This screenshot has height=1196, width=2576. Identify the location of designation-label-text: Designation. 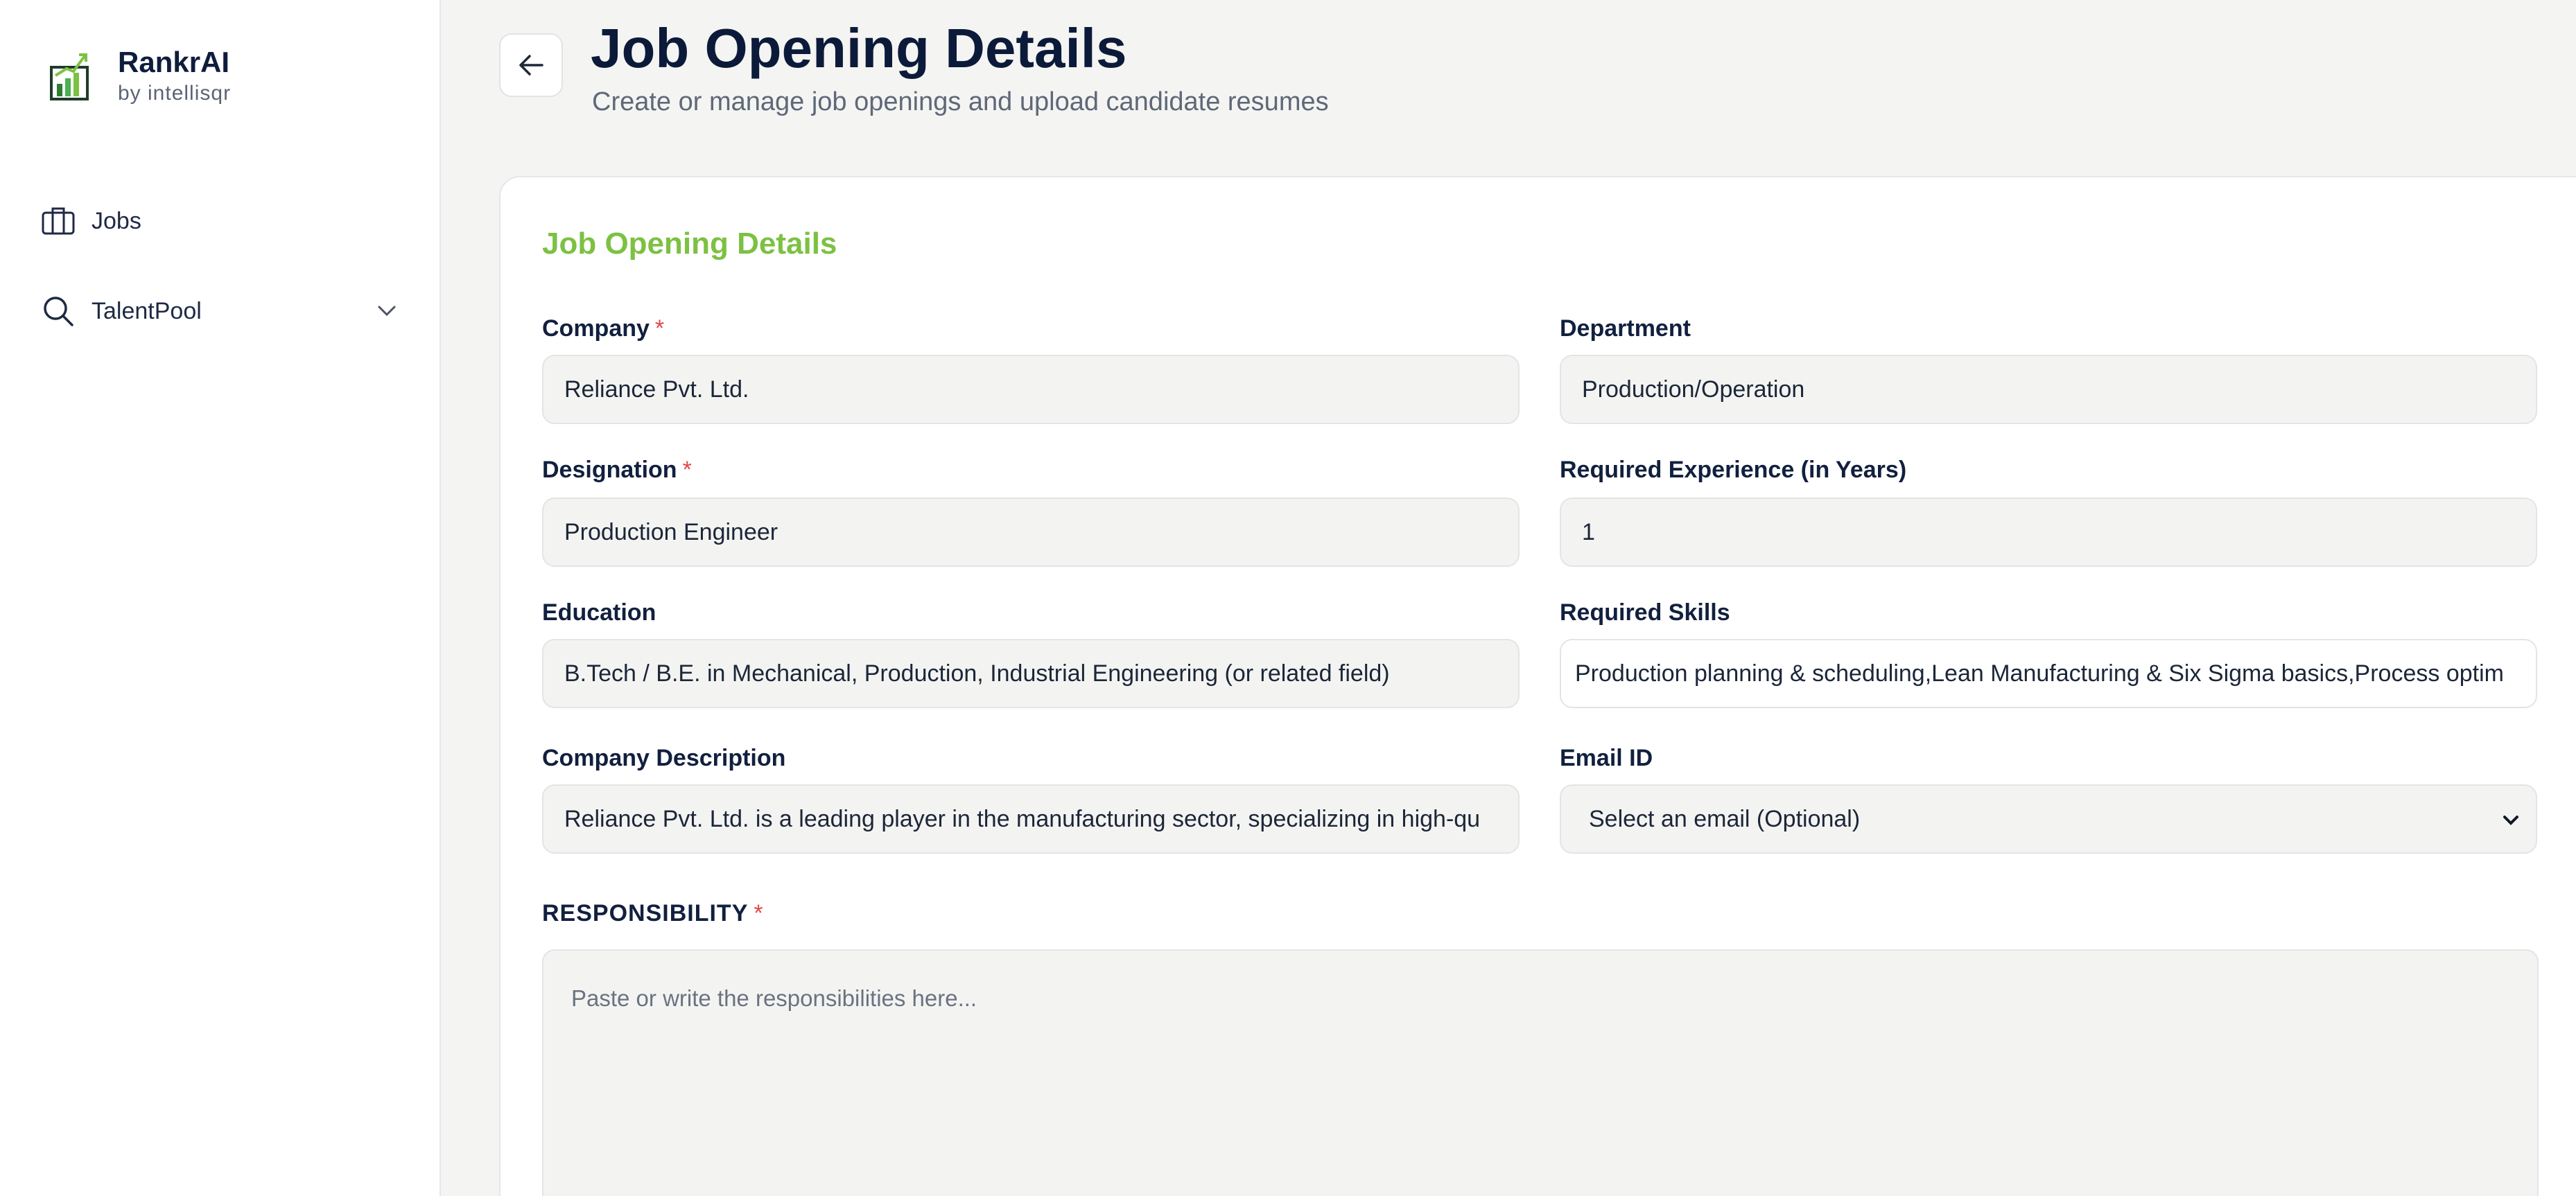
(609, 470).